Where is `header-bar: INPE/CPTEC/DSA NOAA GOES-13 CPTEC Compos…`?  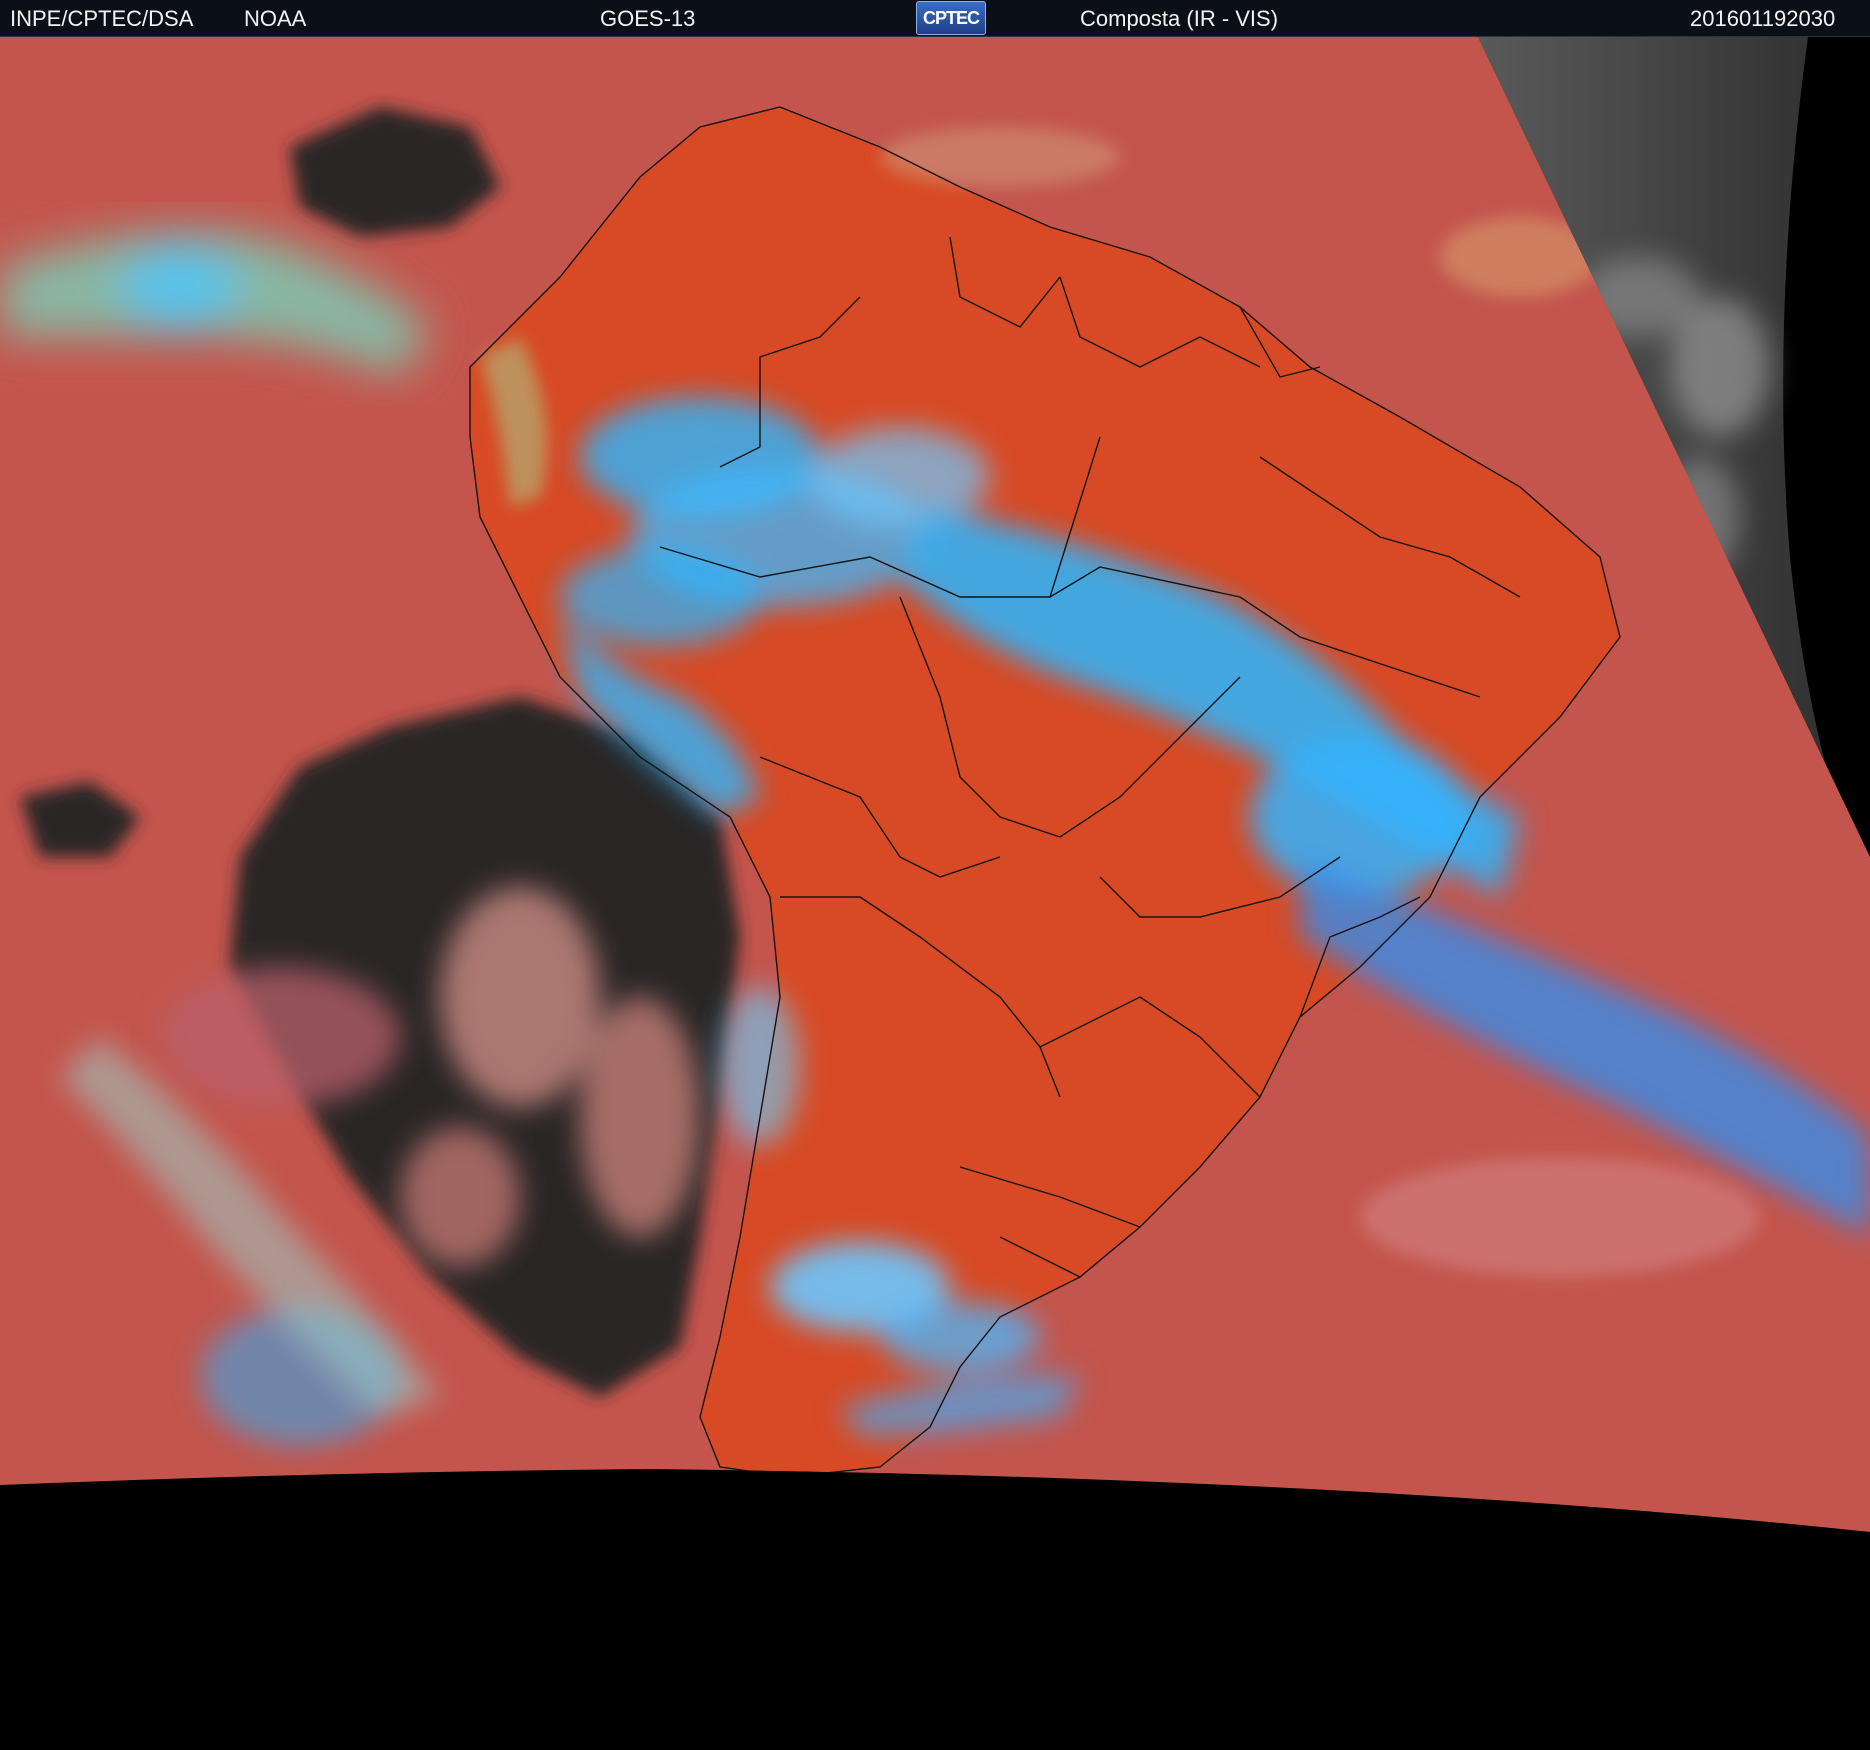
header-bar: INPE/CPTEC/DSA NOAA GOES-13 CPTEC Compos… is located at coordinates (935, 18).